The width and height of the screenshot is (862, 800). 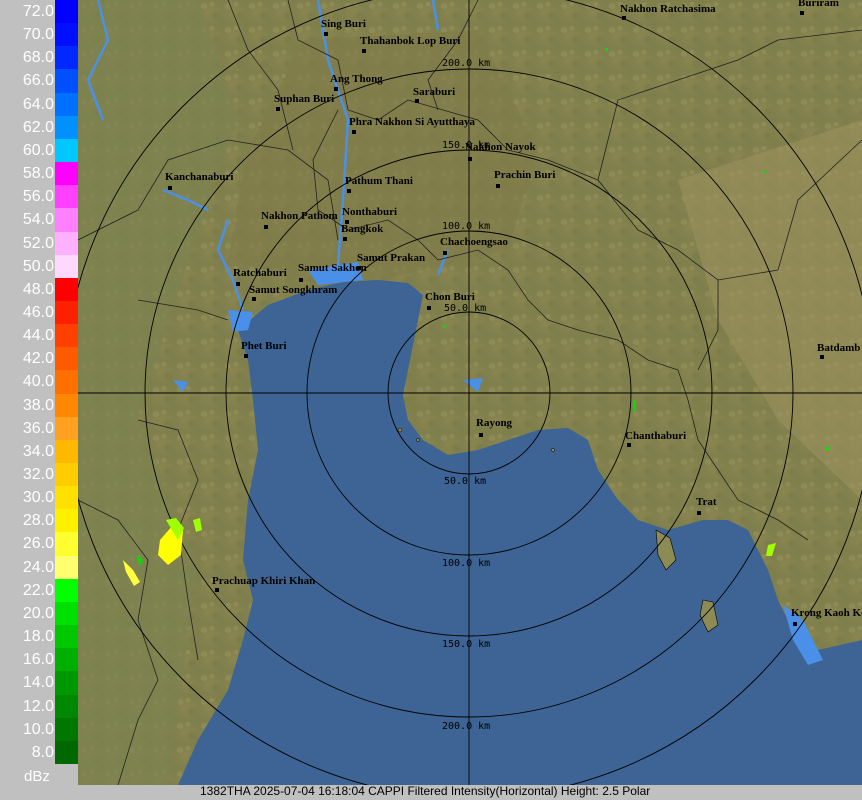 I want to click on city-samut-sakhon: Samut Sakhon, so click(x=332, y=268).